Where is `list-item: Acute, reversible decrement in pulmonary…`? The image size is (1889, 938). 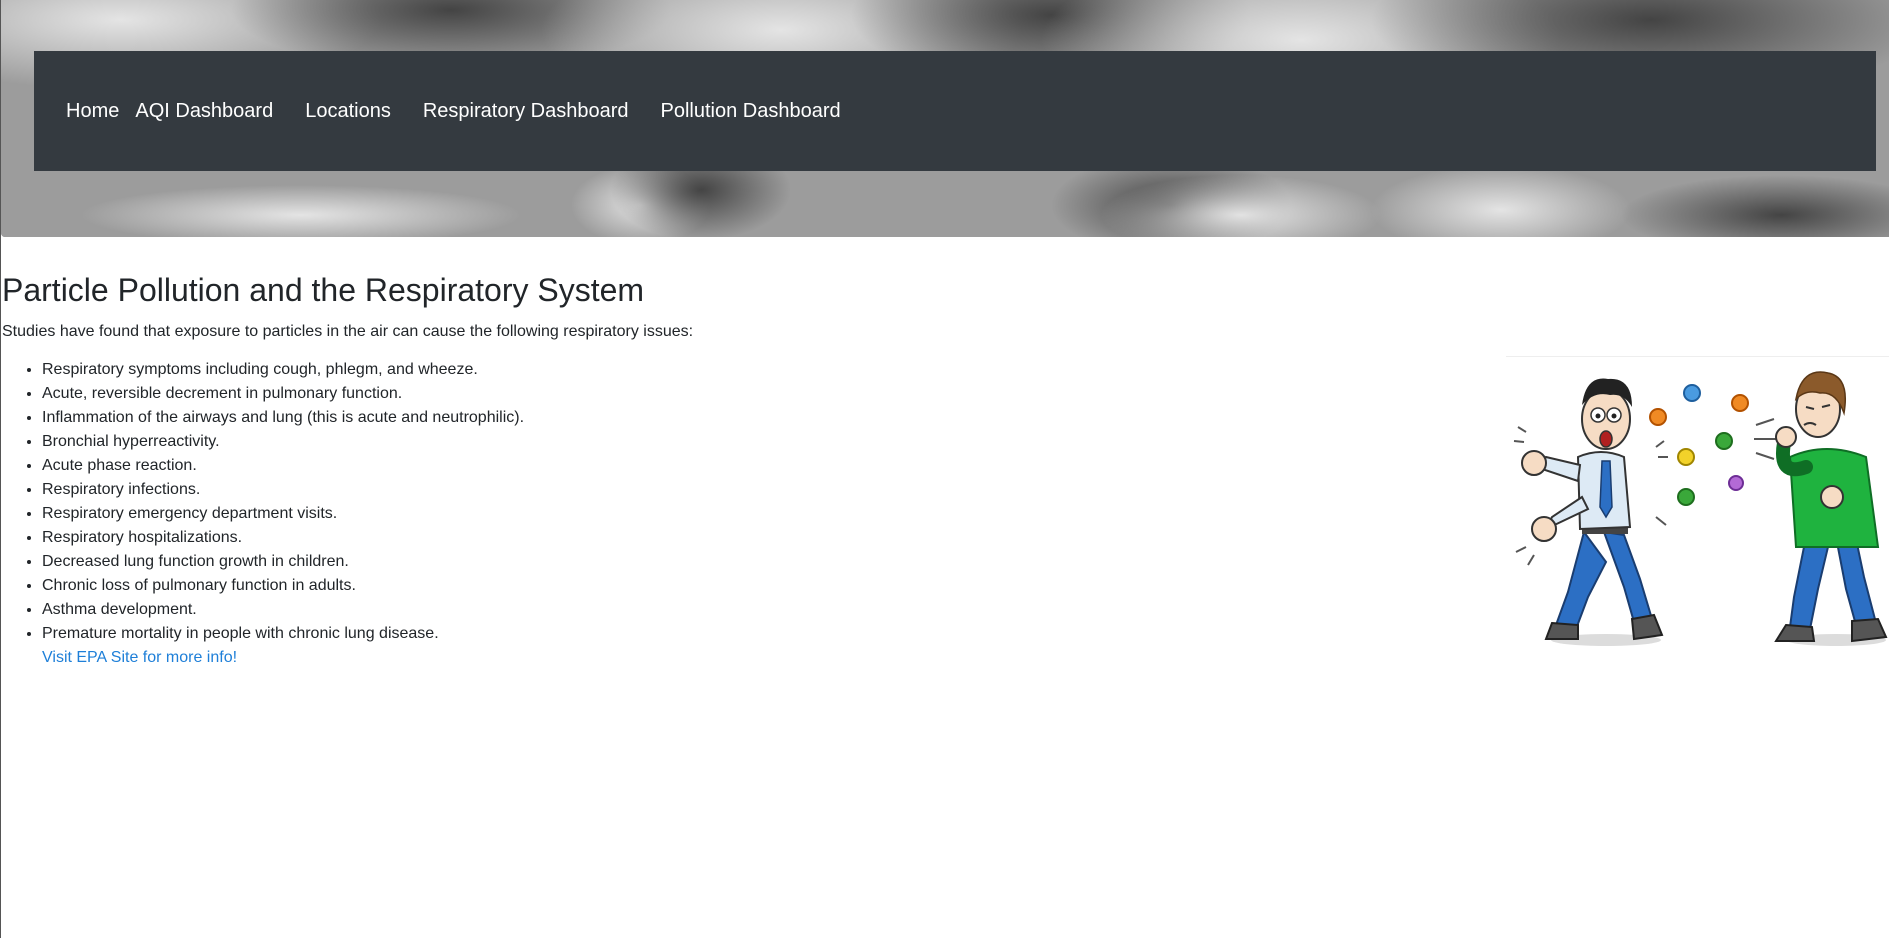 list-item: Acute, reversible decrement in pulmonary… is located at coordinates (747, 394).